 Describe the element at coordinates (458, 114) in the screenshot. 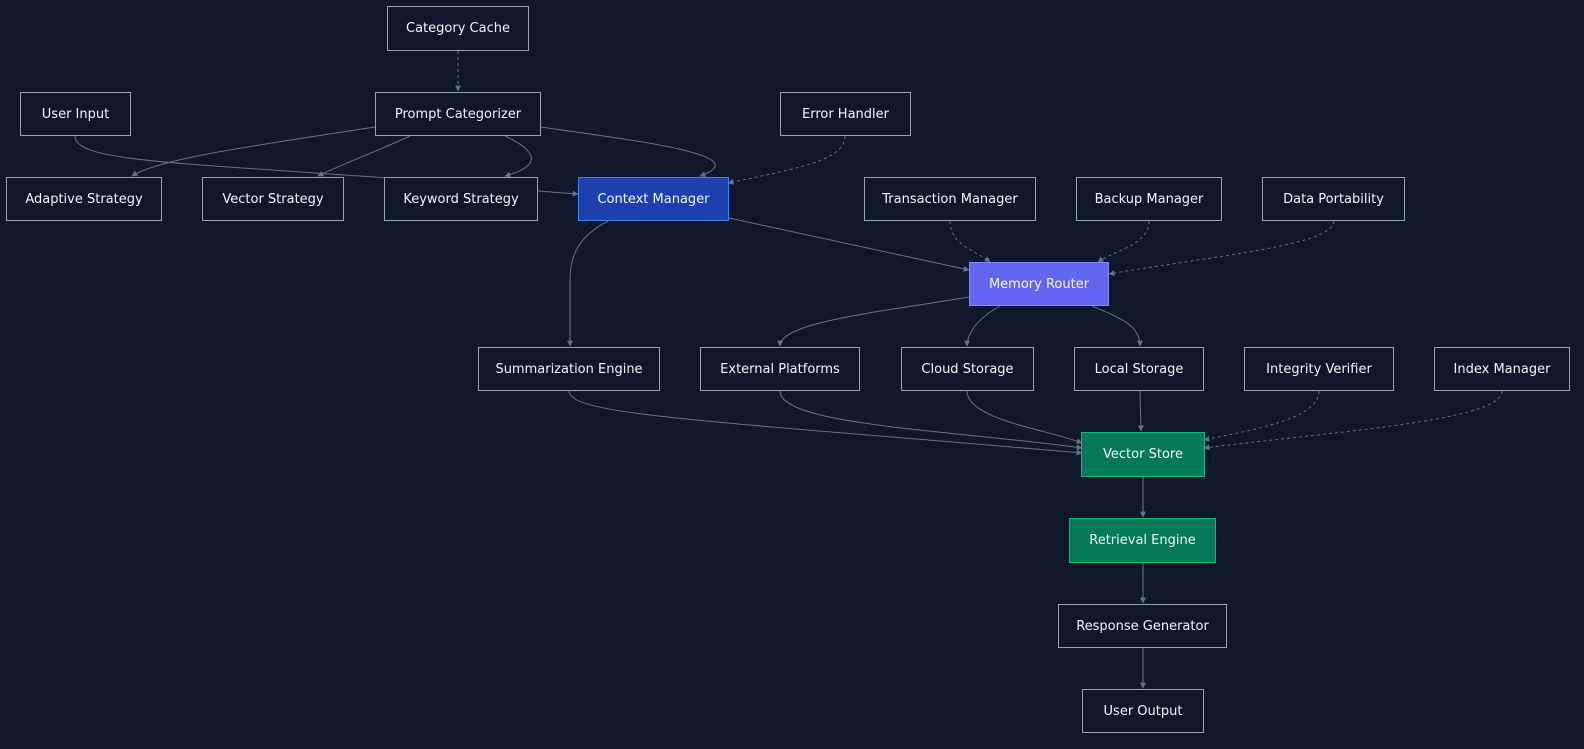

I see `node-prompt-categorizer: Prompt Categorizer` at that location.